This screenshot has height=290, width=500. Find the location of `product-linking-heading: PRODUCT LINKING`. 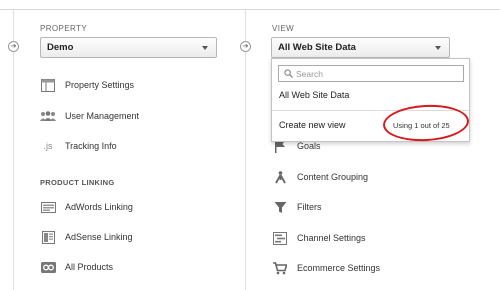

product-linking-heading: PRODUCT LINKING is located at coordinates (77, 182).